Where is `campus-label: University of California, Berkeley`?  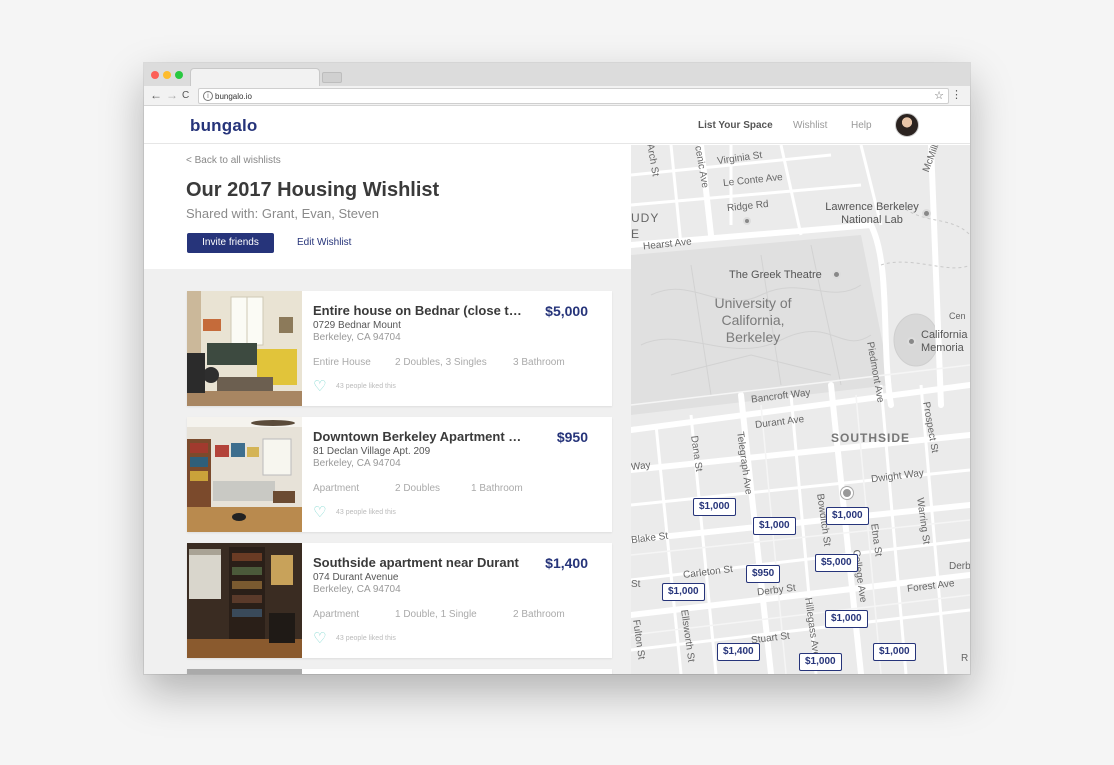
campus-label: University of California, Berkeley is located at coordinates (753, 320).